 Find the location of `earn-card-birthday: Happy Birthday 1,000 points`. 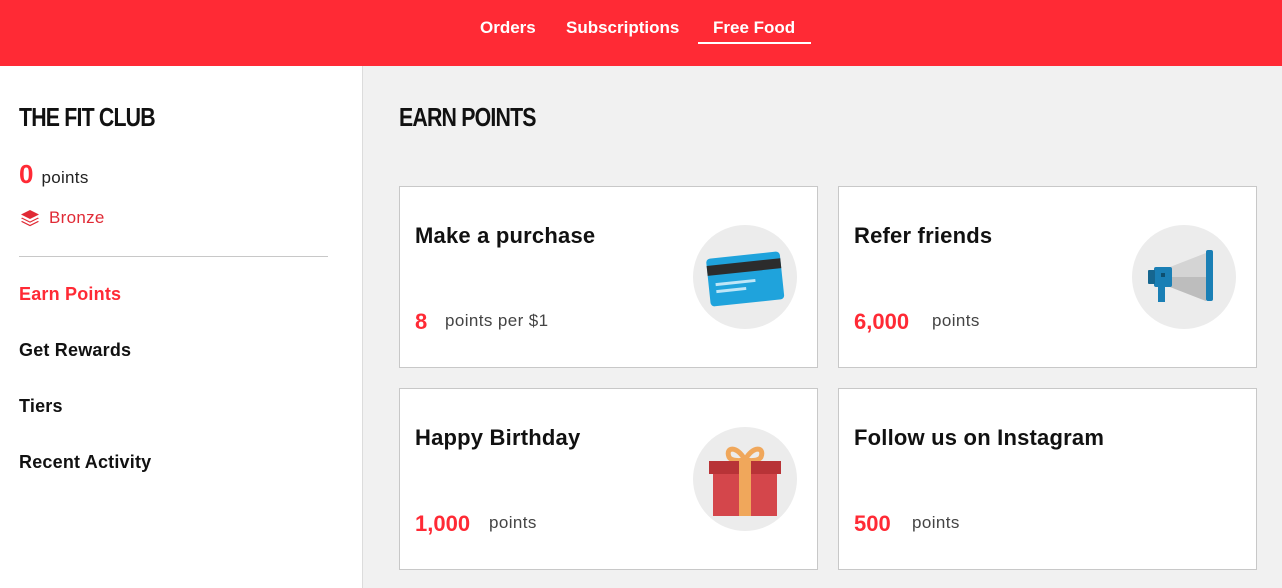

earn-card-birthday: Happy Birthday 1,000 points is located at coordinates (608, 479).